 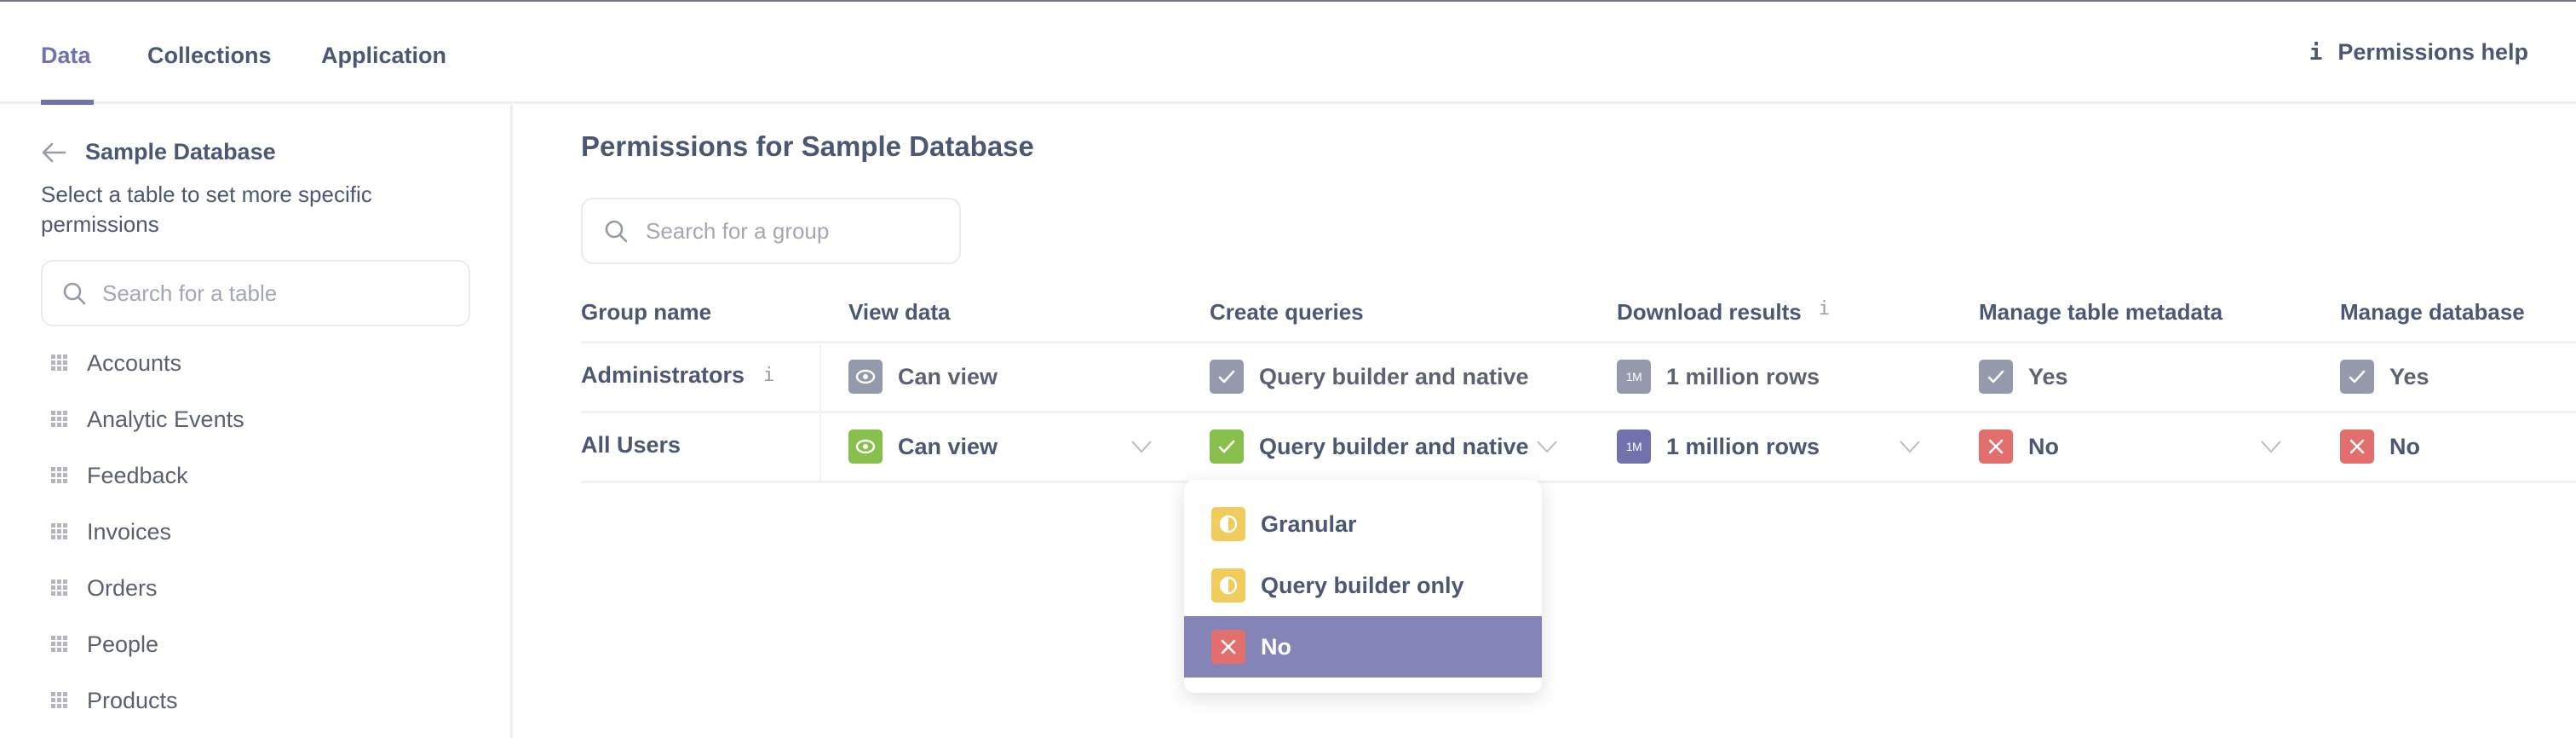 I want to click on column-header-label: View data, so click(x=900, y=312).